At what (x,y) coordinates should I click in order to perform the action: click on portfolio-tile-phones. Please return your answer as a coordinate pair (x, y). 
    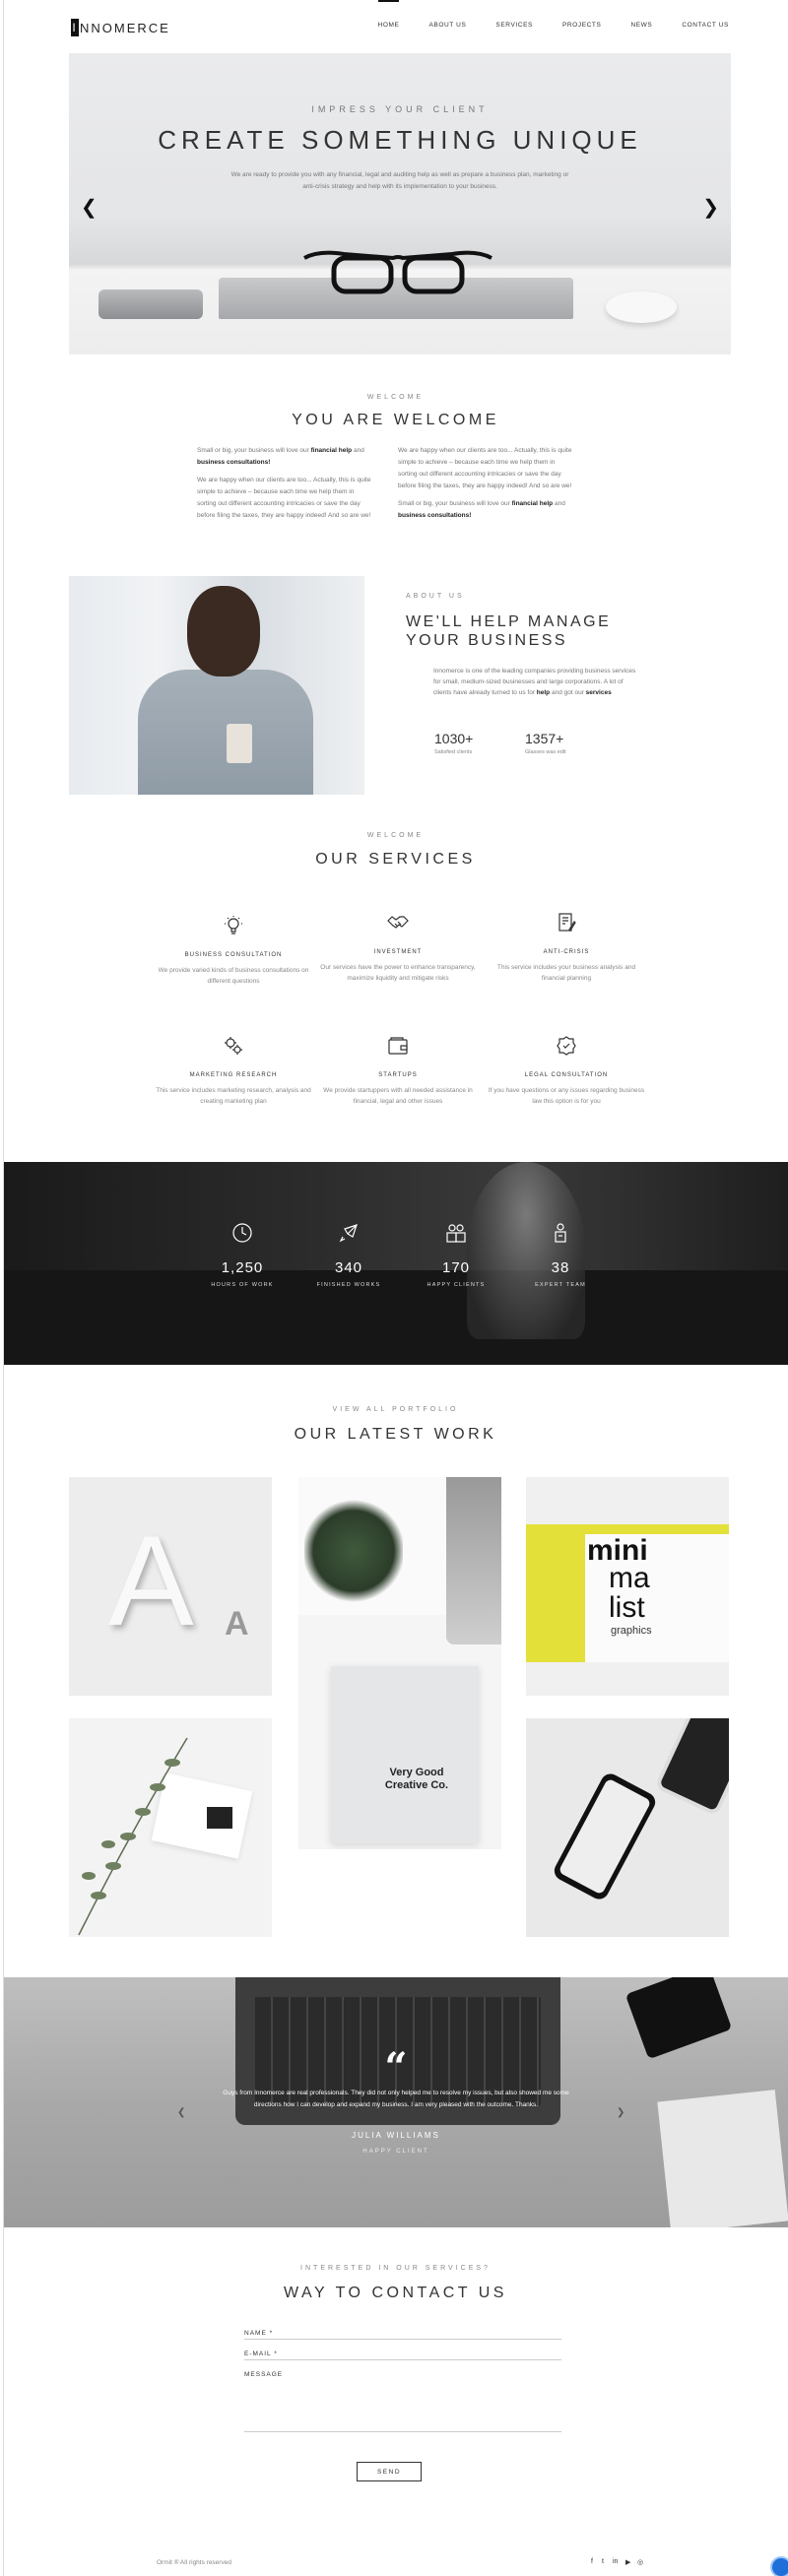
    Looking at the image, I should click on (627, 1827).